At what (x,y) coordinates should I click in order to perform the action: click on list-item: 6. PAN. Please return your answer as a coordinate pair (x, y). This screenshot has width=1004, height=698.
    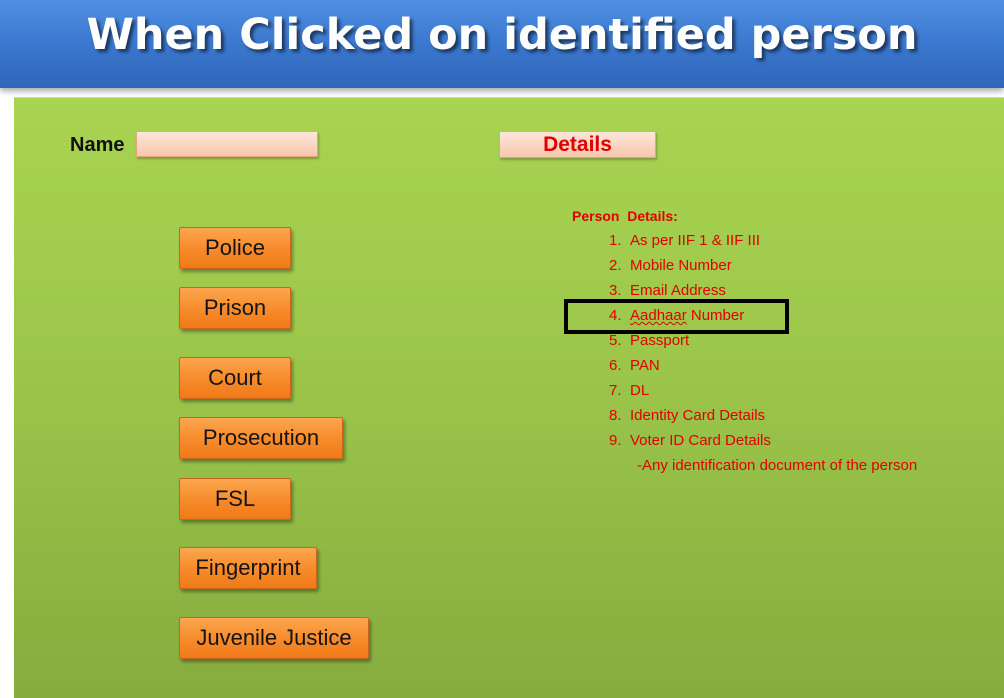
    Looking at the image, I should click on (634, 365).